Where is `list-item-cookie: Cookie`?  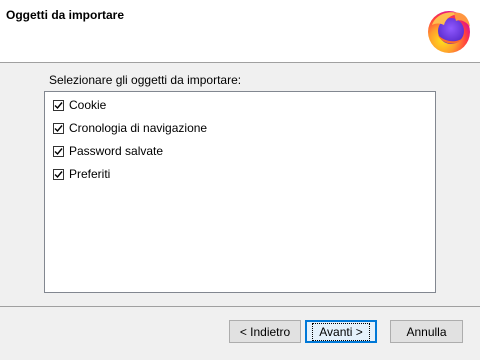 list-item-cookie: Cookie is located at coordinates (79, 105).